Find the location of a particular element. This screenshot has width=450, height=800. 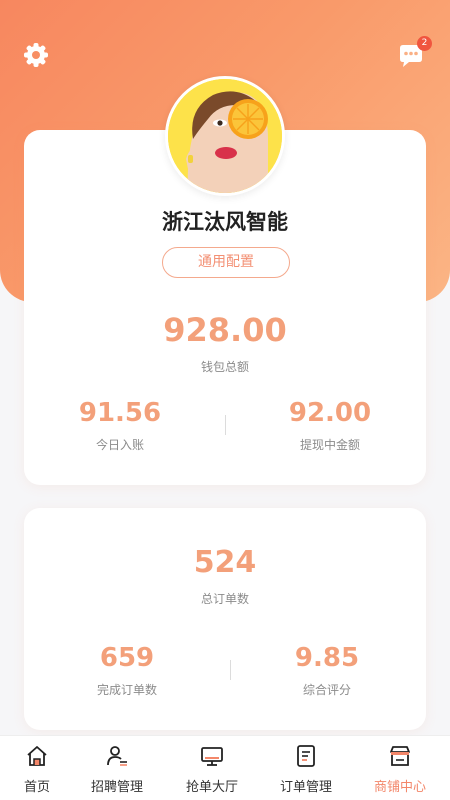

store-icon is located at coordinates (400, 756).